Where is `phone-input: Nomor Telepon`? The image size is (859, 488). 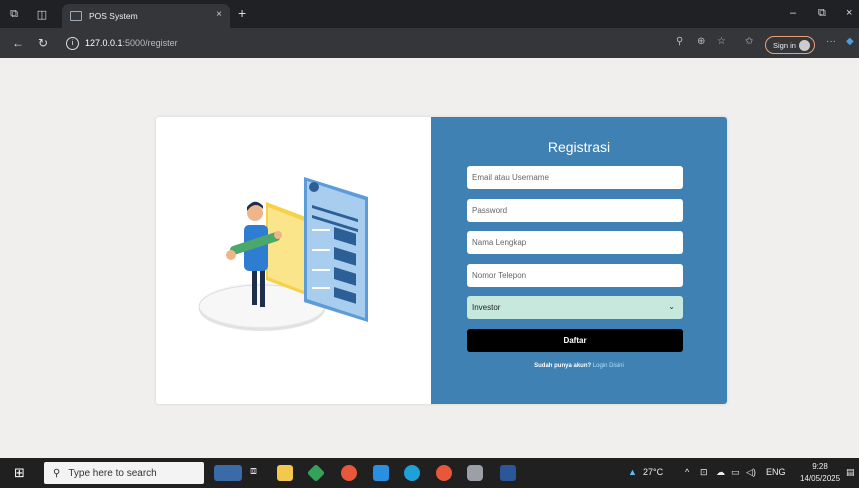 phone-input: Nomor Telepon is located at coordinates (575, 275).